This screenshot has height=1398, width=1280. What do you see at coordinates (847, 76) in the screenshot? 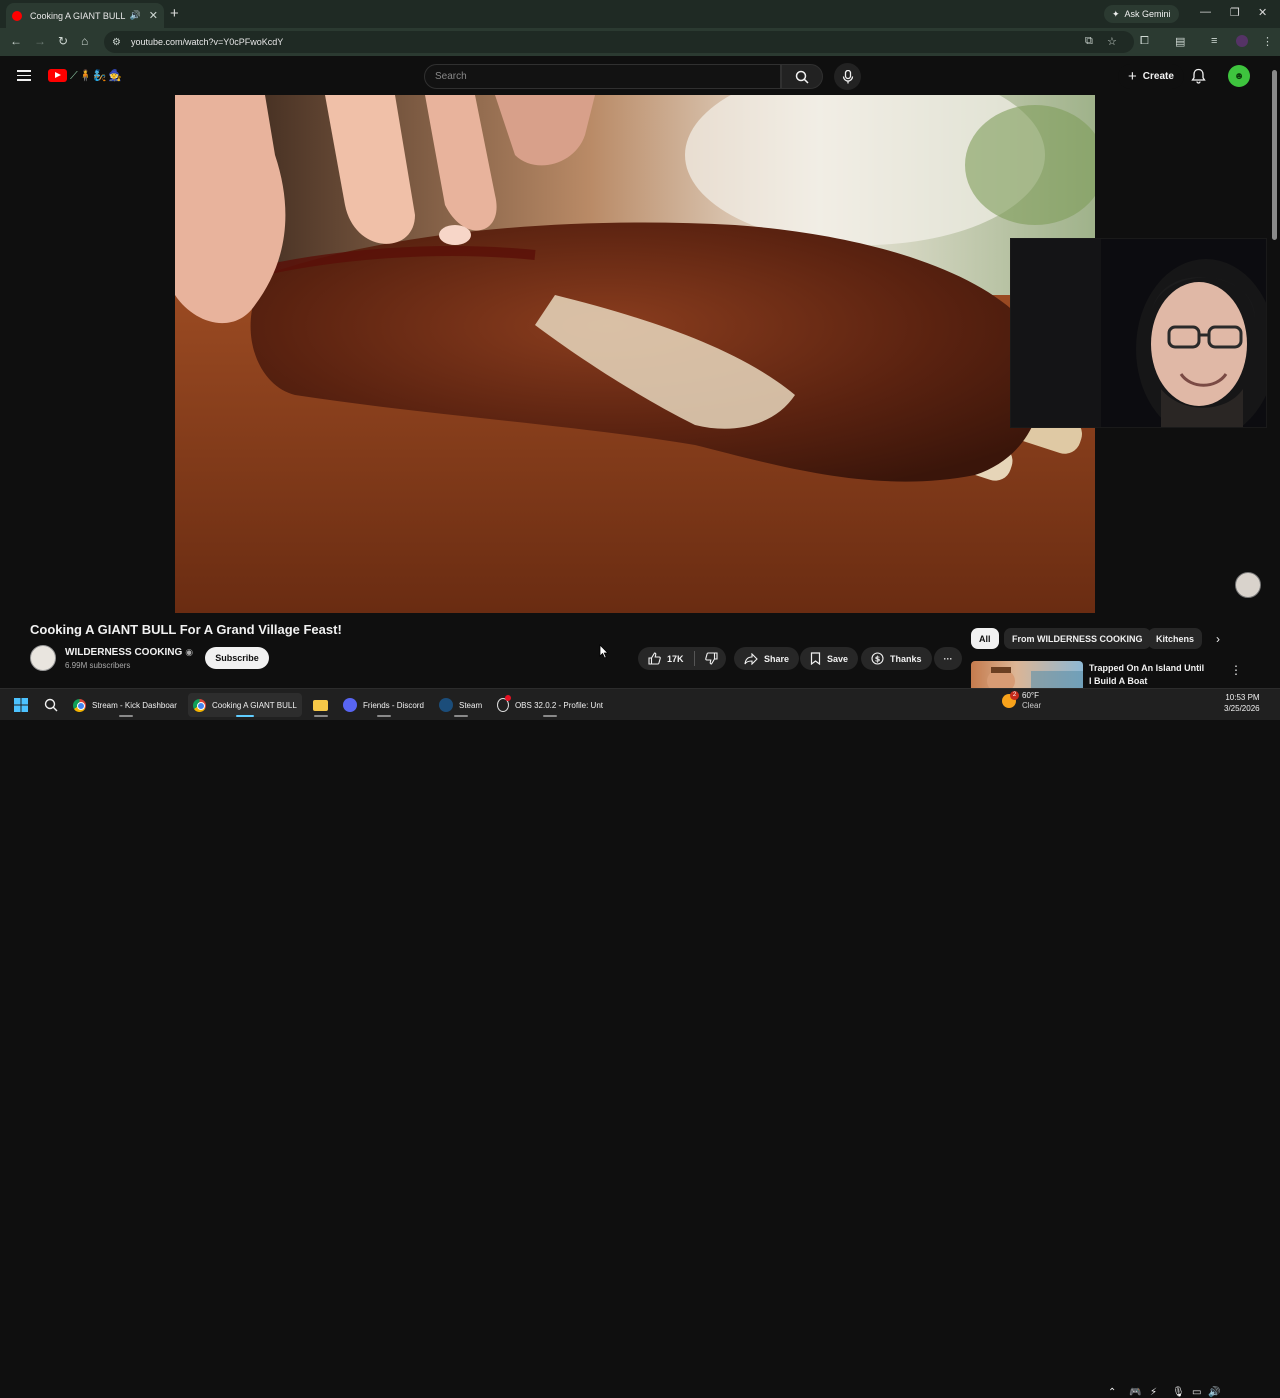
I see `voice-search-button` at bounding box center [847, 76].